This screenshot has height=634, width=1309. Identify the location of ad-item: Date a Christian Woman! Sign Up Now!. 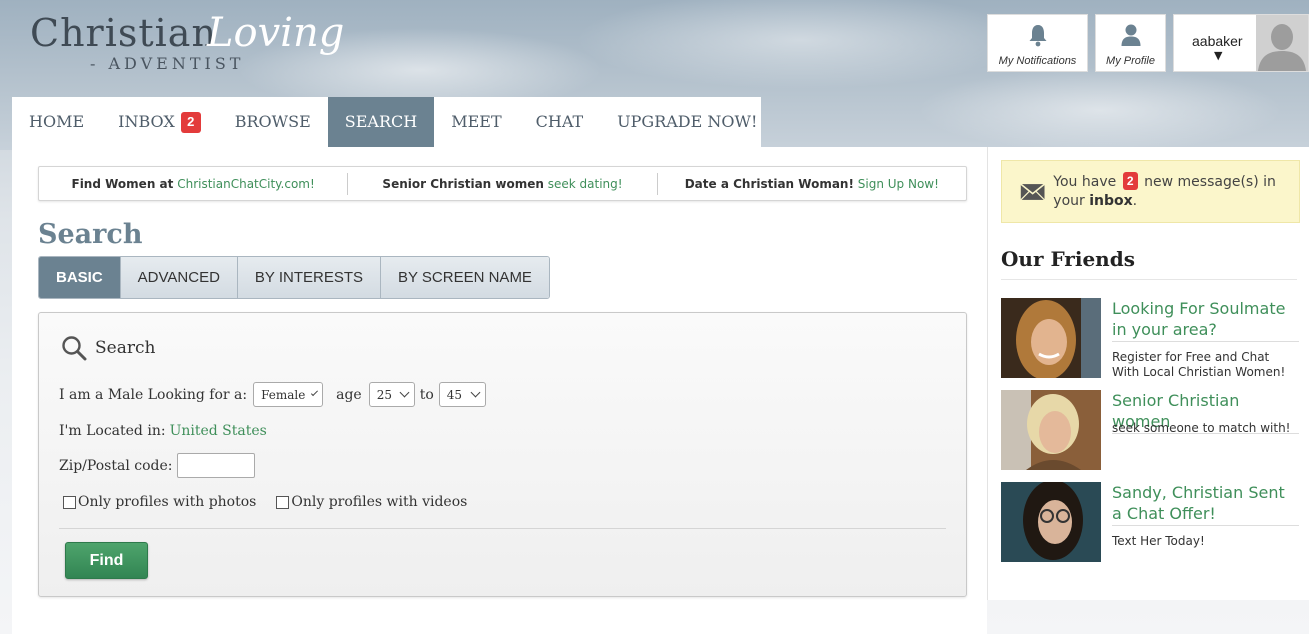
(812, 184).